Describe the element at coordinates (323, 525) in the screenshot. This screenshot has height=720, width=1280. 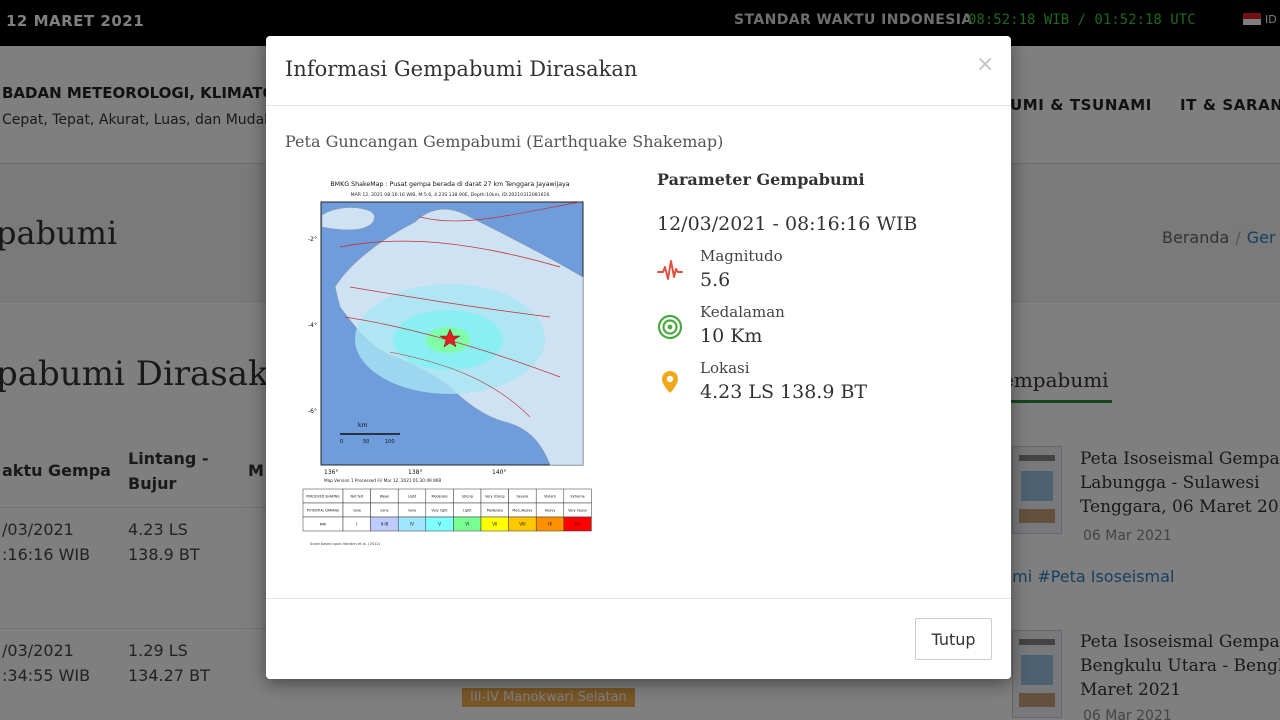
I see `legend-row-label: MMI` at that location.